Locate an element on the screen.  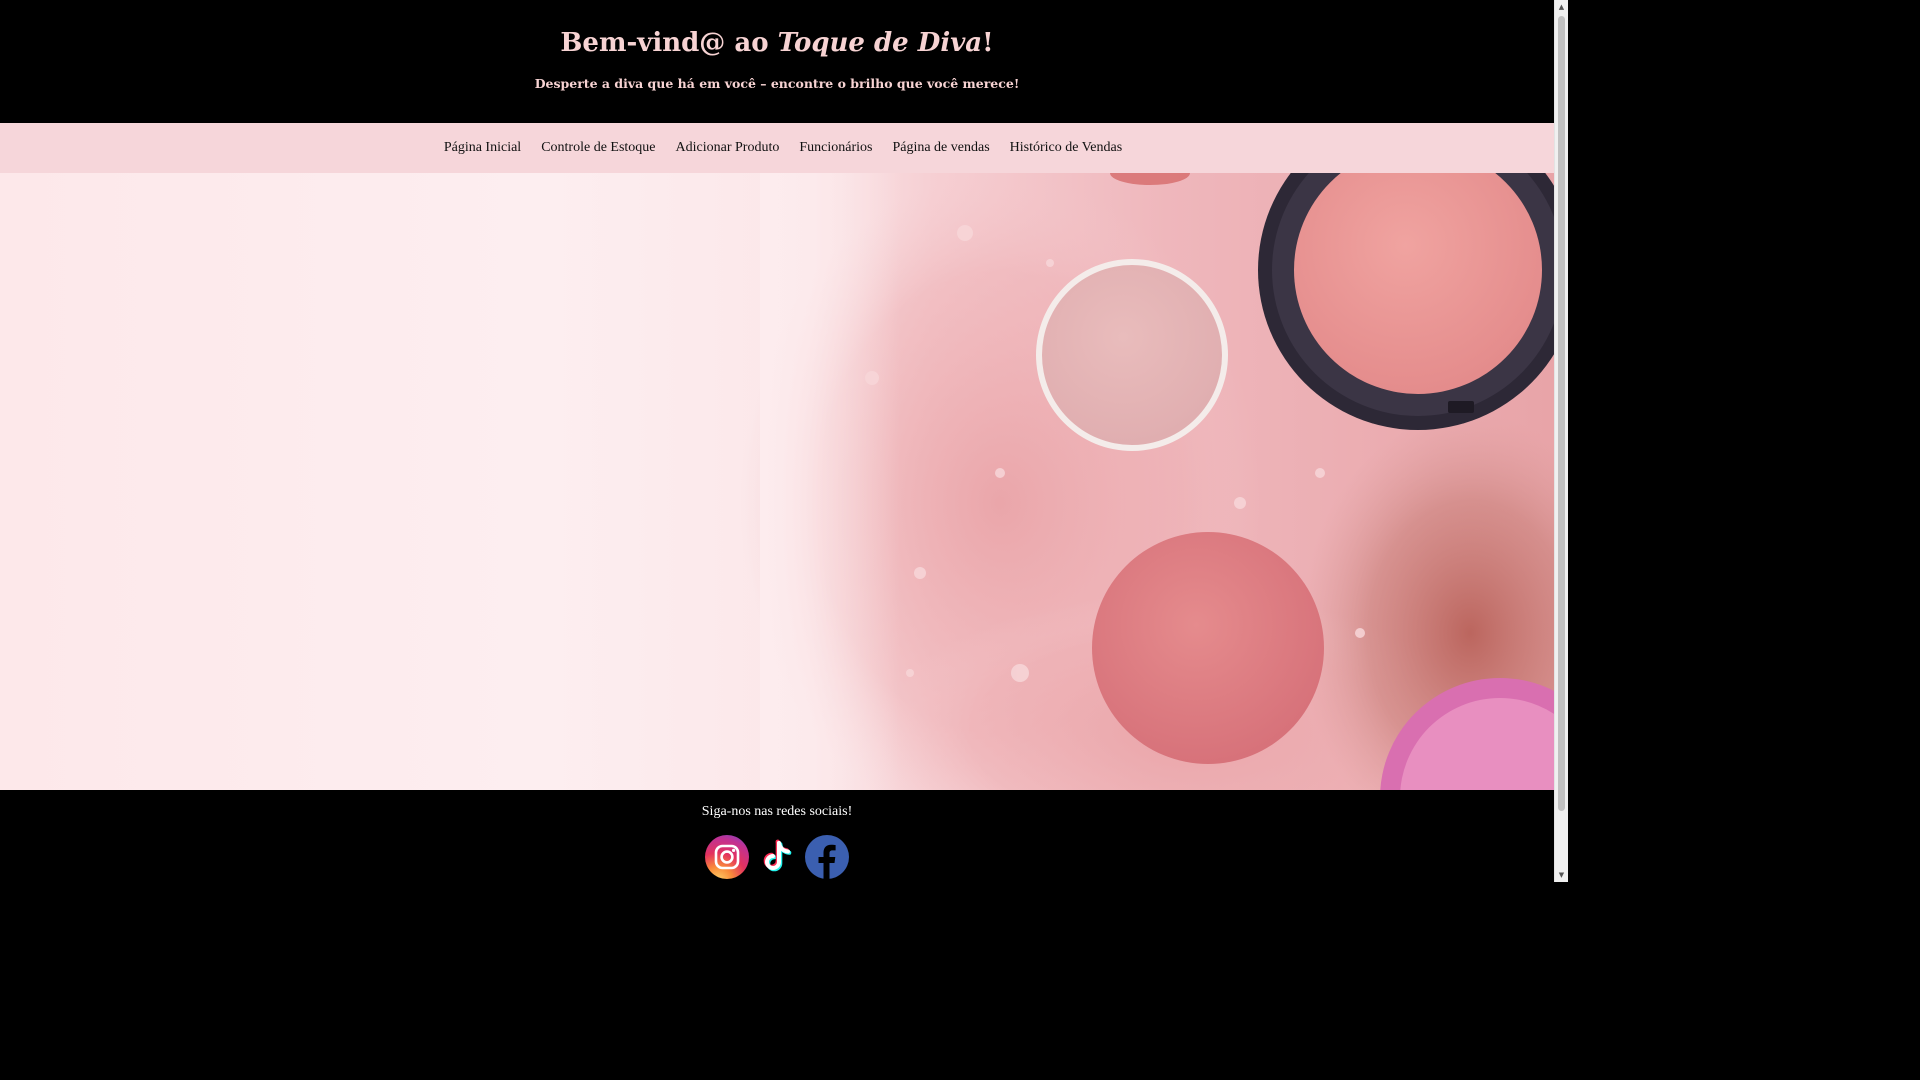
nav-link-home: Página Inicial is located at coordinates (482, 148).